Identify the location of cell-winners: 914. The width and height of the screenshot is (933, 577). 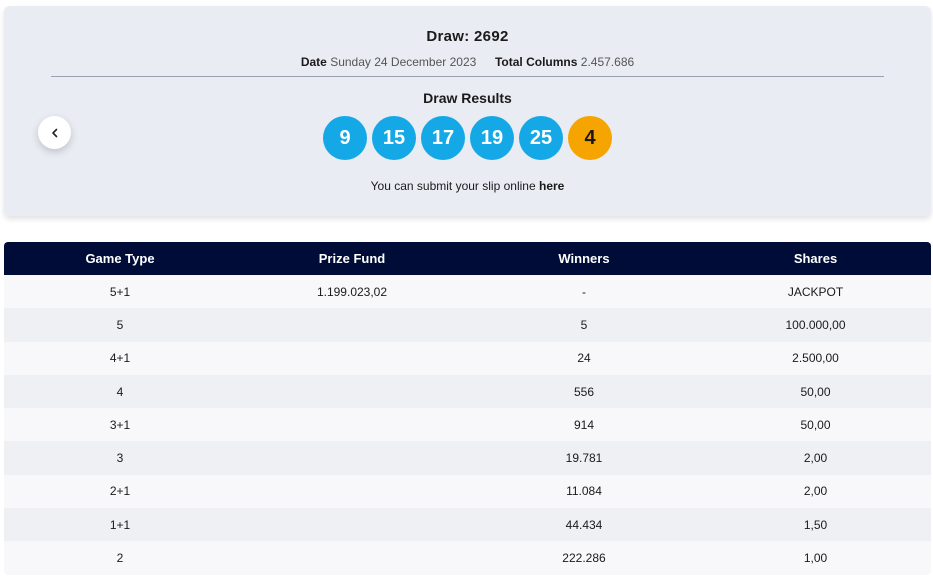
(584, 424).